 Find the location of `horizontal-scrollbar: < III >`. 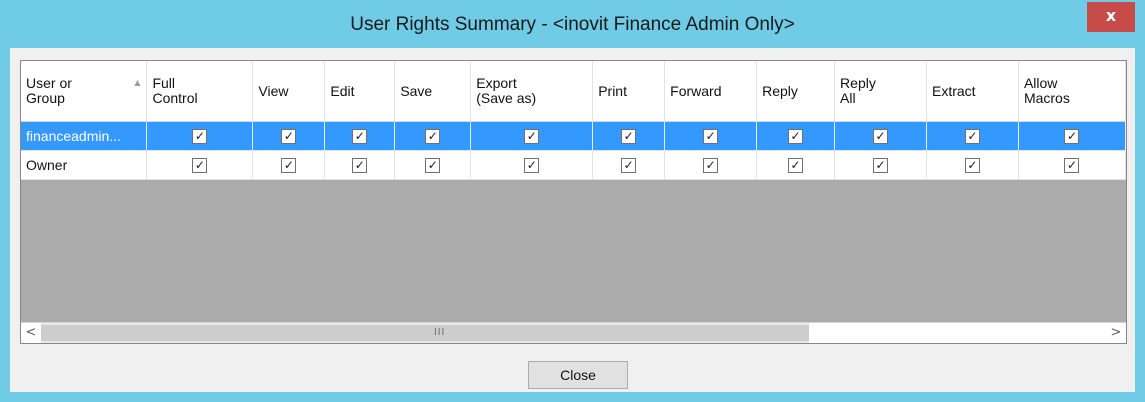

horizontal-scrollbar: < III > is located at coordinates (573, 332).